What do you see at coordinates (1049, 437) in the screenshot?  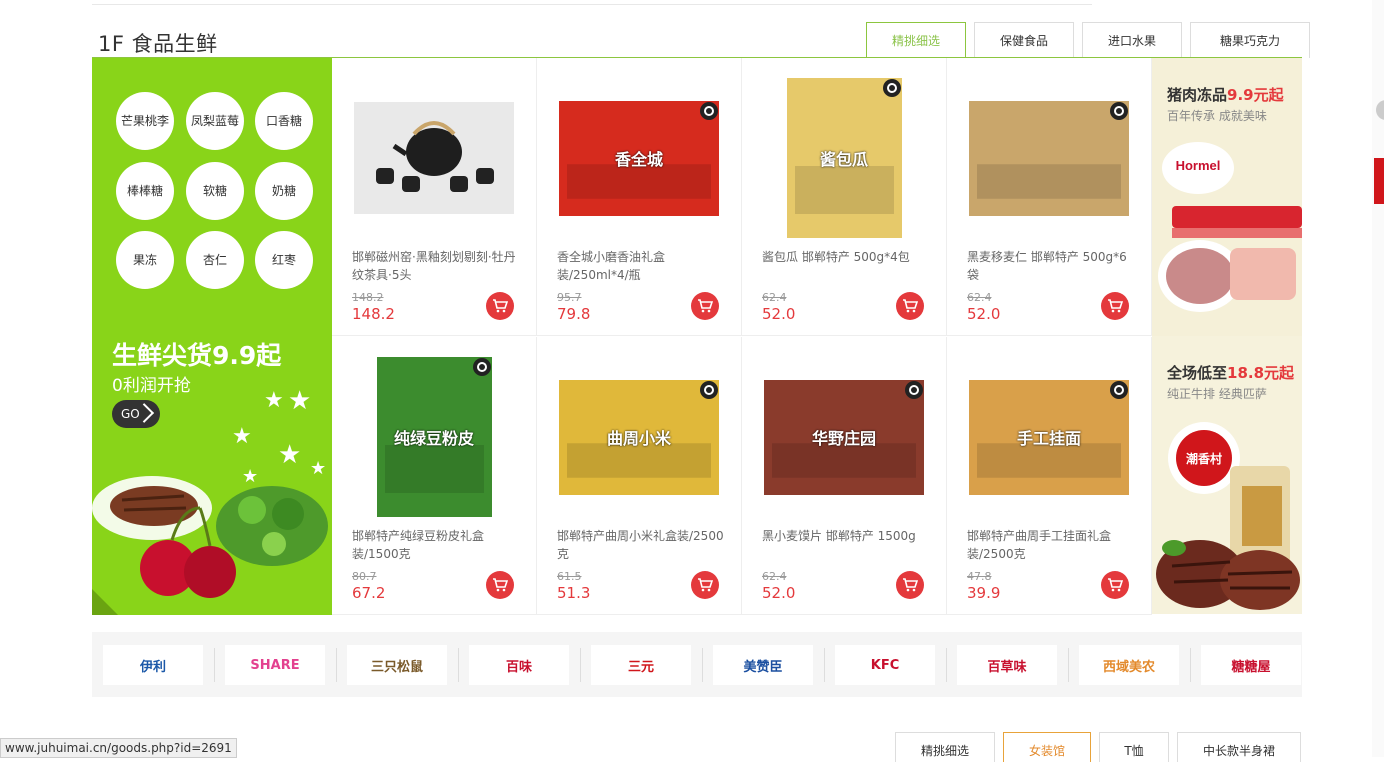 I see `product-image: 手工挂面` at bounding box center [1049, 437].